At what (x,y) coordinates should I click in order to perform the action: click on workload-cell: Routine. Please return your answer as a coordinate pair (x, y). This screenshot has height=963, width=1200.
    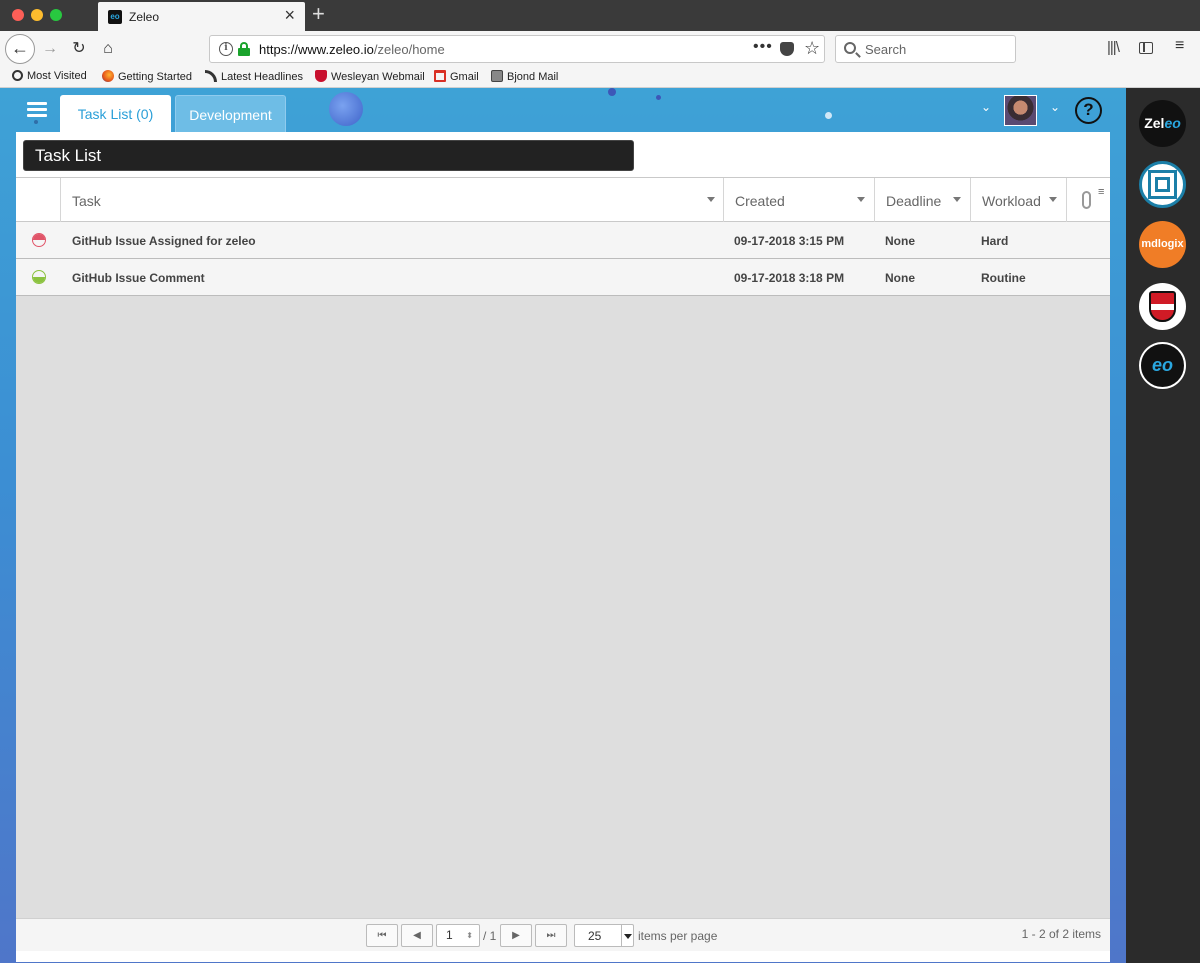
    Looking at the image, I should click on (1003, 278).